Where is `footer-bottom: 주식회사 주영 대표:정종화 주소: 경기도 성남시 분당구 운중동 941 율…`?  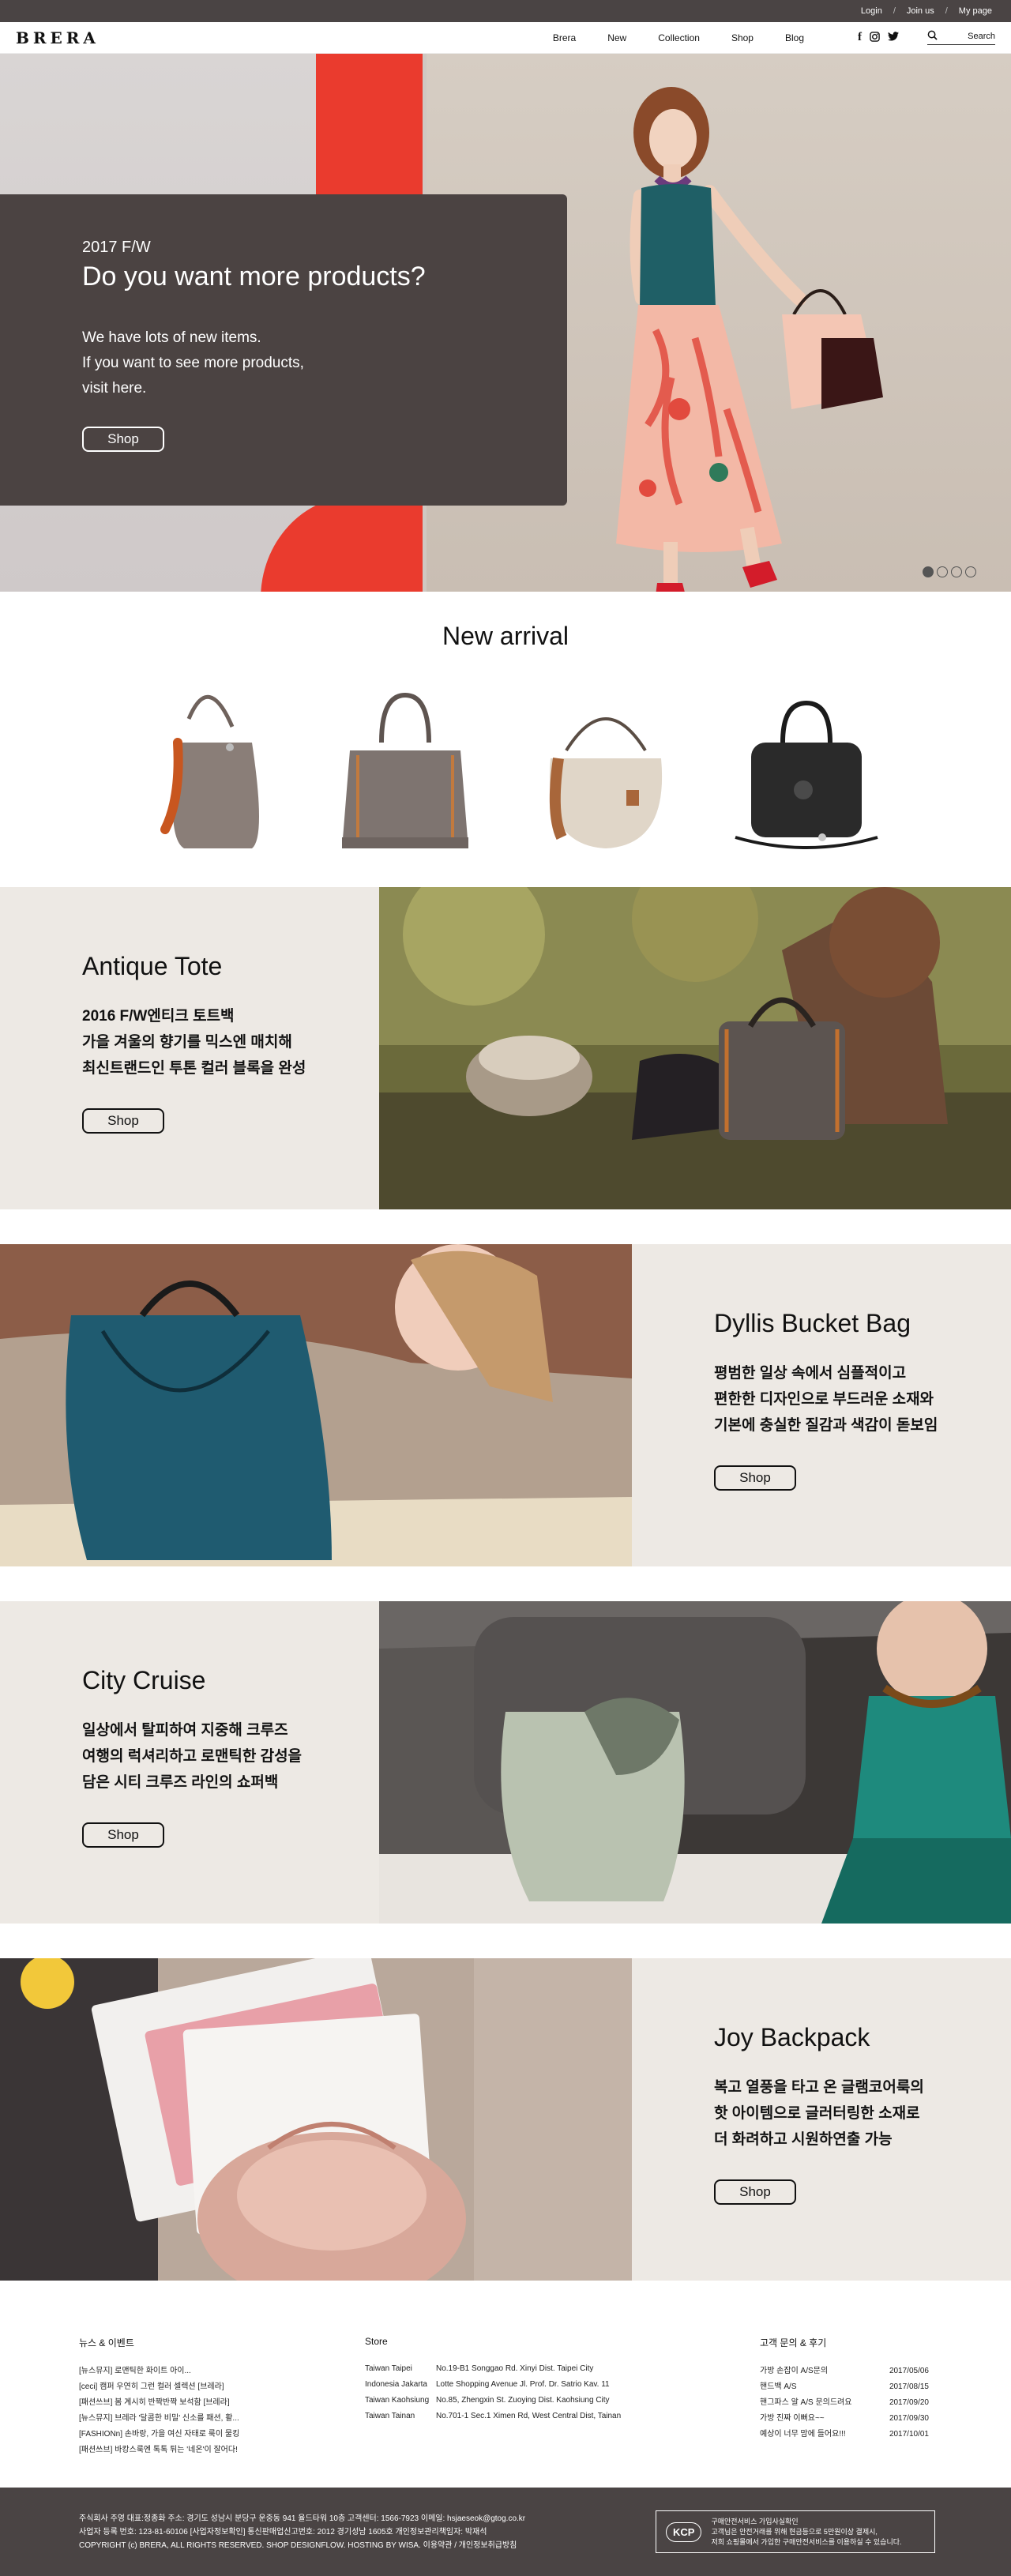 footer-bottom: 주식회사 주영 대표:정종화 주소: 경기도 성남시 분당구 운중동 941 율… is located at coordinates (505, 2532).